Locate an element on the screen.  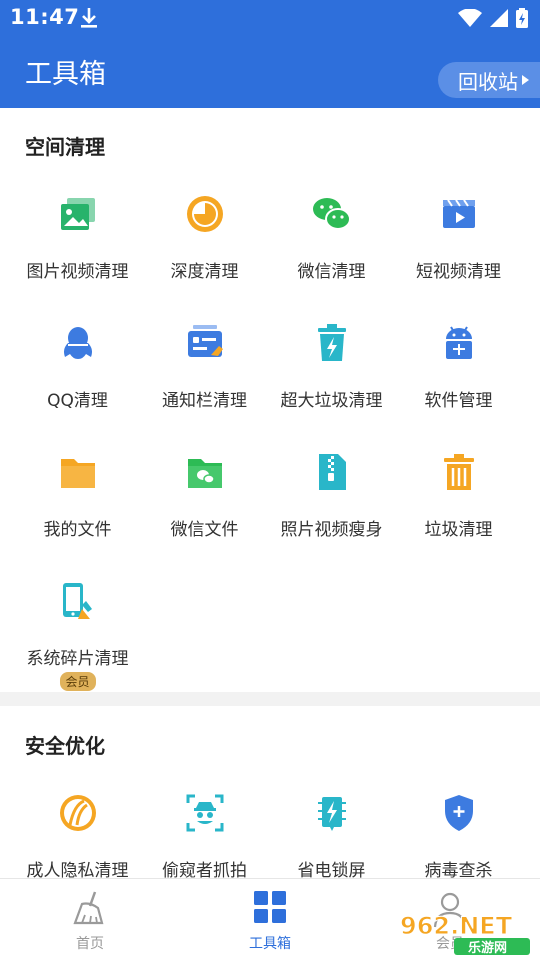
phone-broom-icon is located at coordinates (77, 601).